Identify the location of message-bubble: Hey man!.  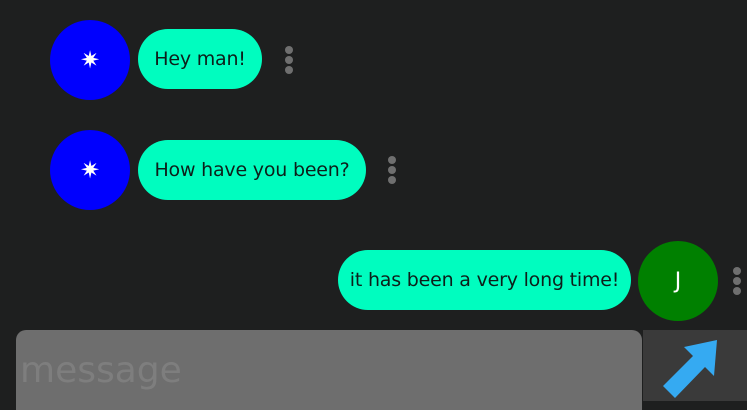
(200, 59).